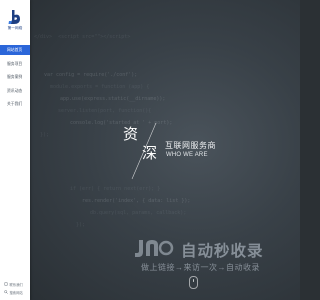  Describe the element at coordinates (200, 267) in the screenshot. I see `watermark-subtitle: 做上链接→来访一次→自动收录` at that location.